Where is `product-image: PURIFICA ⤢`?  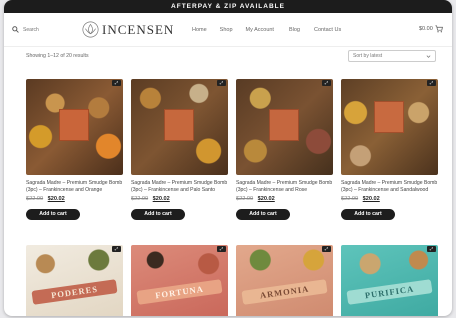 product-image: PURIFICA ⤢ is located at coordinates (389, 280).